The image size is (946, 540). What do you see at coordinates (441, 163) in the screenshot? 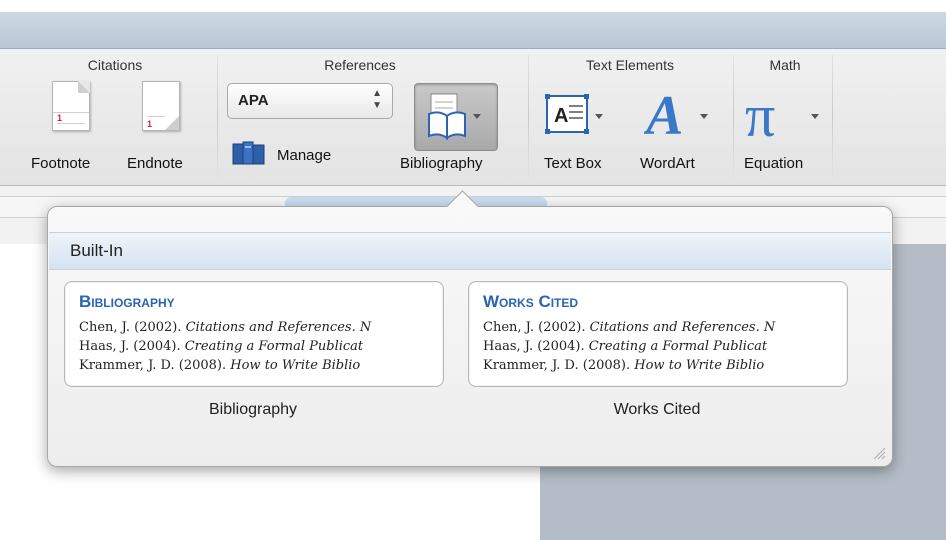
I see `bibliography-label: Bibliography` at bounding box center [441, 163].